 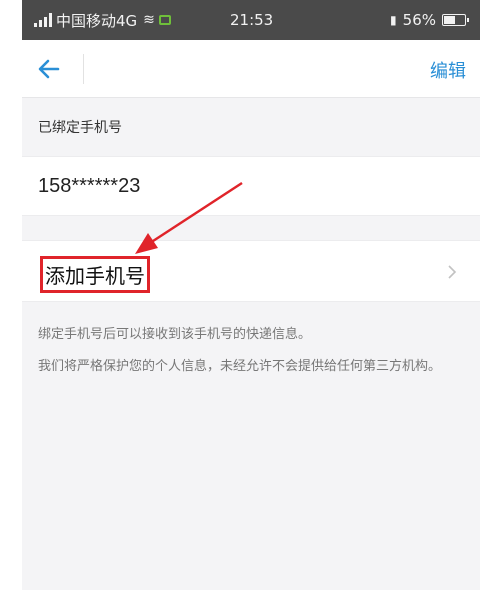 I want to click on info-line-1: 绑定手机号后可以接收到该手机号的快递信息。, so click(x=175, y=334).